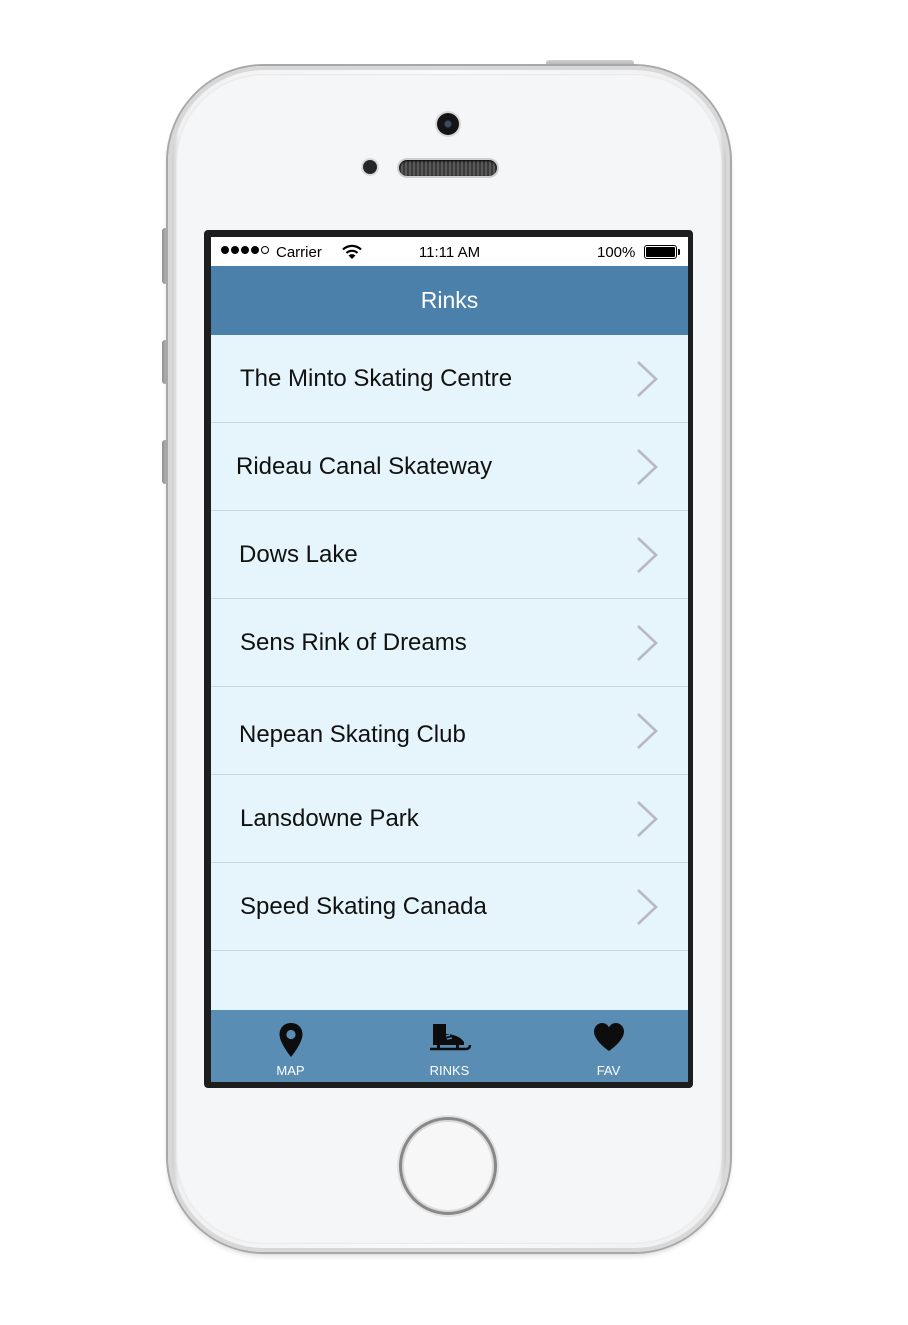  I want to click on tab-bar: MAP RINKS FAV, so click(449, 1046).